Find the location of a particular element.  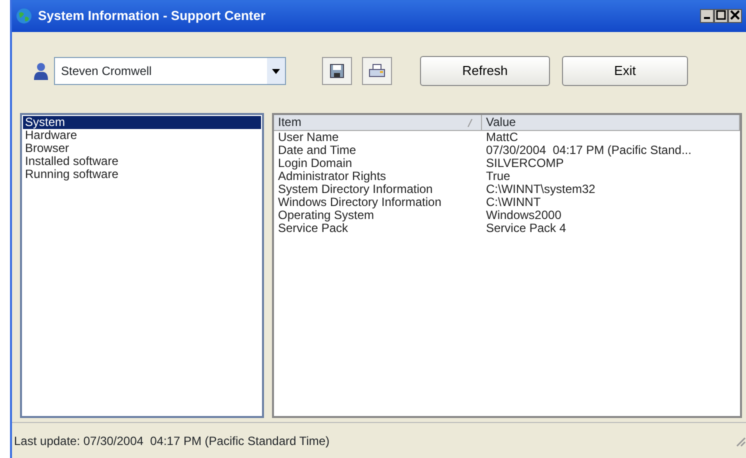

user-dropdown: Steven Cromwell is located at coordinates (170, 71).